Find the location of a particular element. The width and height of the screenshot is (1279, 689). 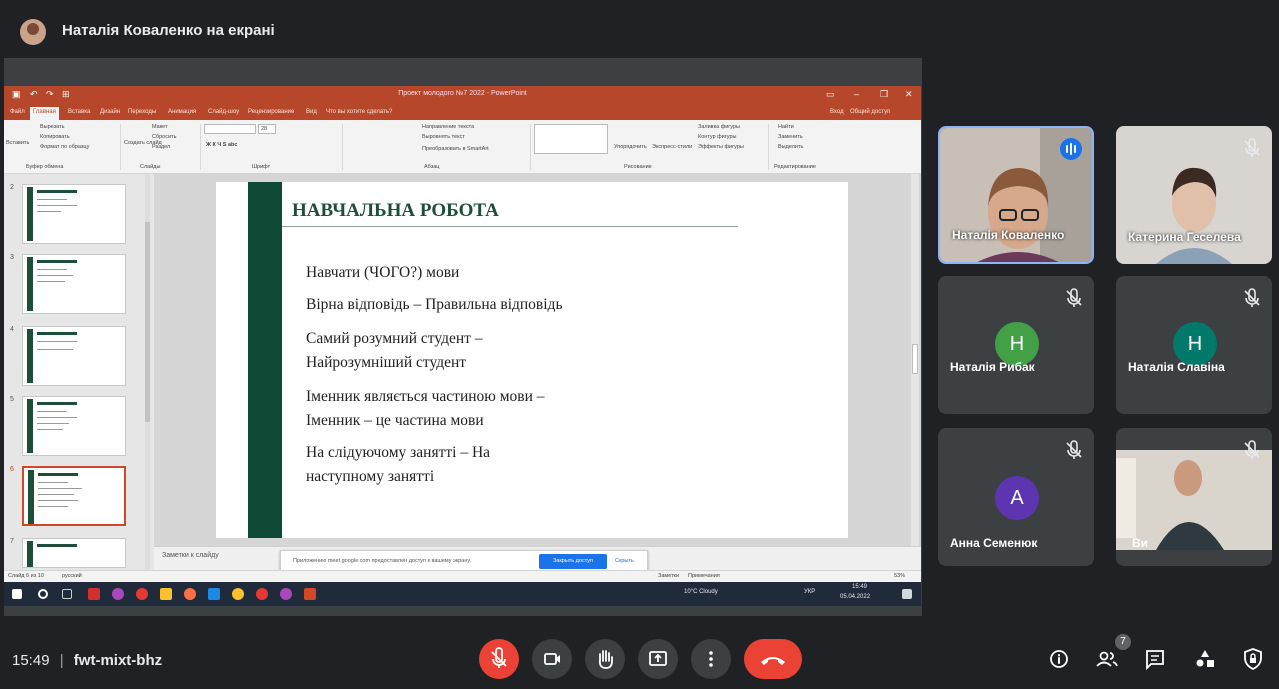

participant-tile-speaking: Наталія Коваленко is located at coordinates (1016, 195).